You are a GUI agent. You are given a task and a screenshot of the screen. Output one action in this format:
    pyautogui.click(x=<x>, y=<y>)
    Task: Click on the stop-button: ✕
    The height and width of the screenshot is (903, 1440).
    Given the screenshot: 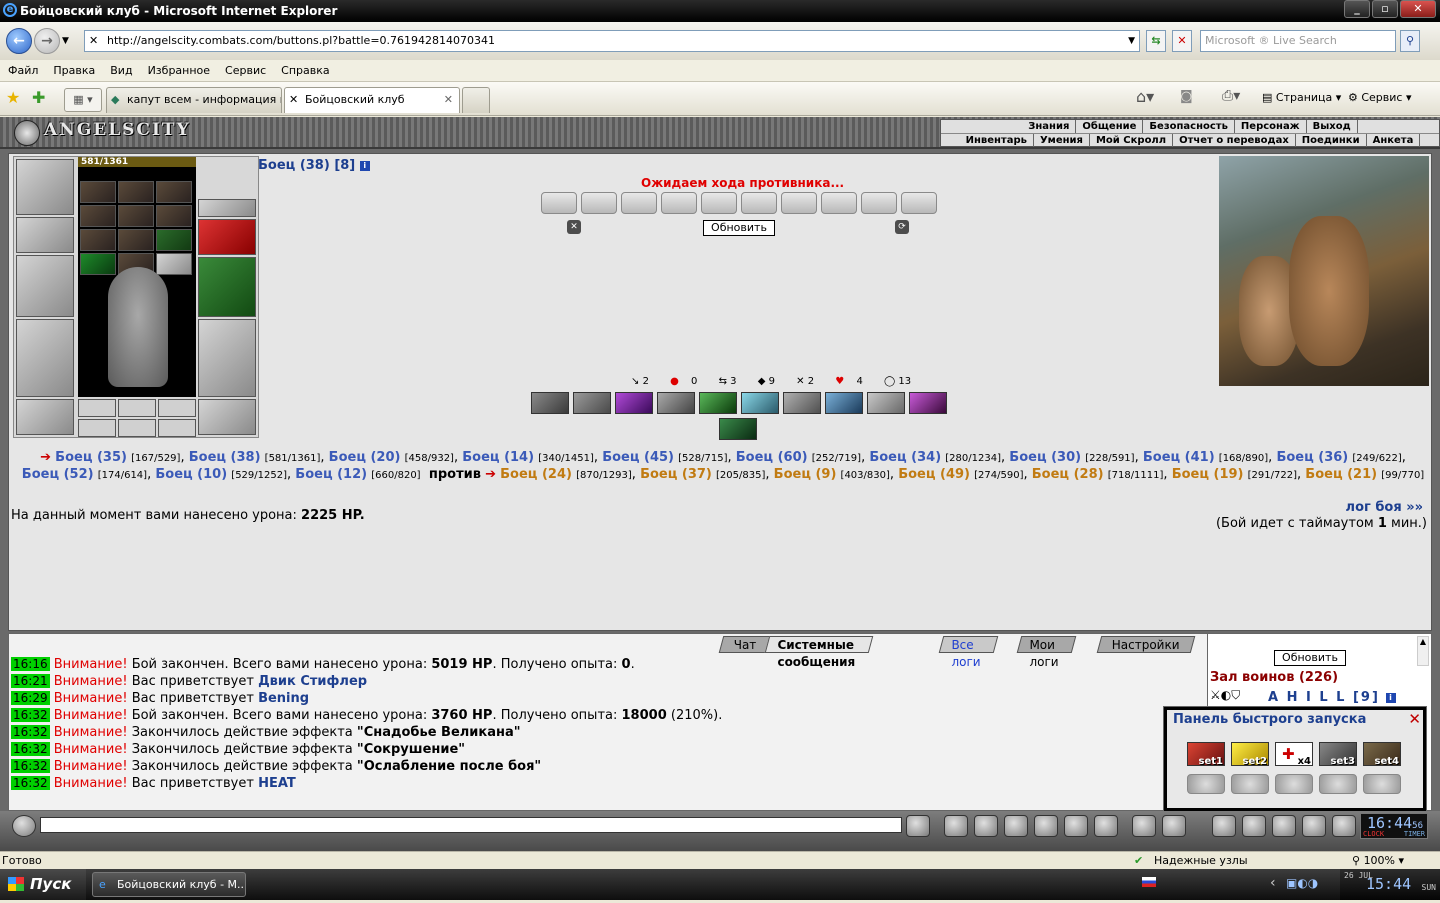 What is the action you would take?
    pyautogui.click(x=1182, y=41)
    